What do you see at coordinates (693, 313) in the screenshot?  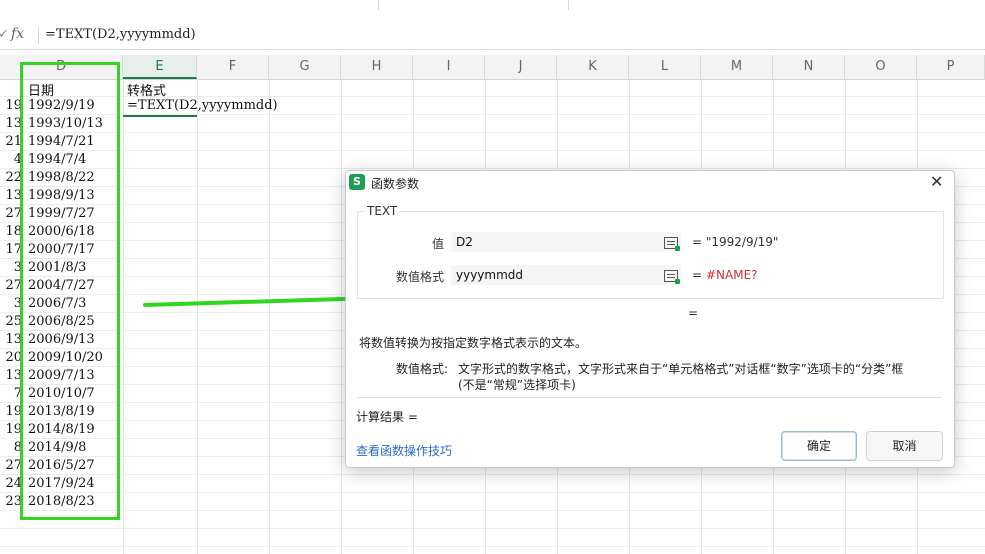 I see `function-result-eq: =` at bounding box center [693, 313].